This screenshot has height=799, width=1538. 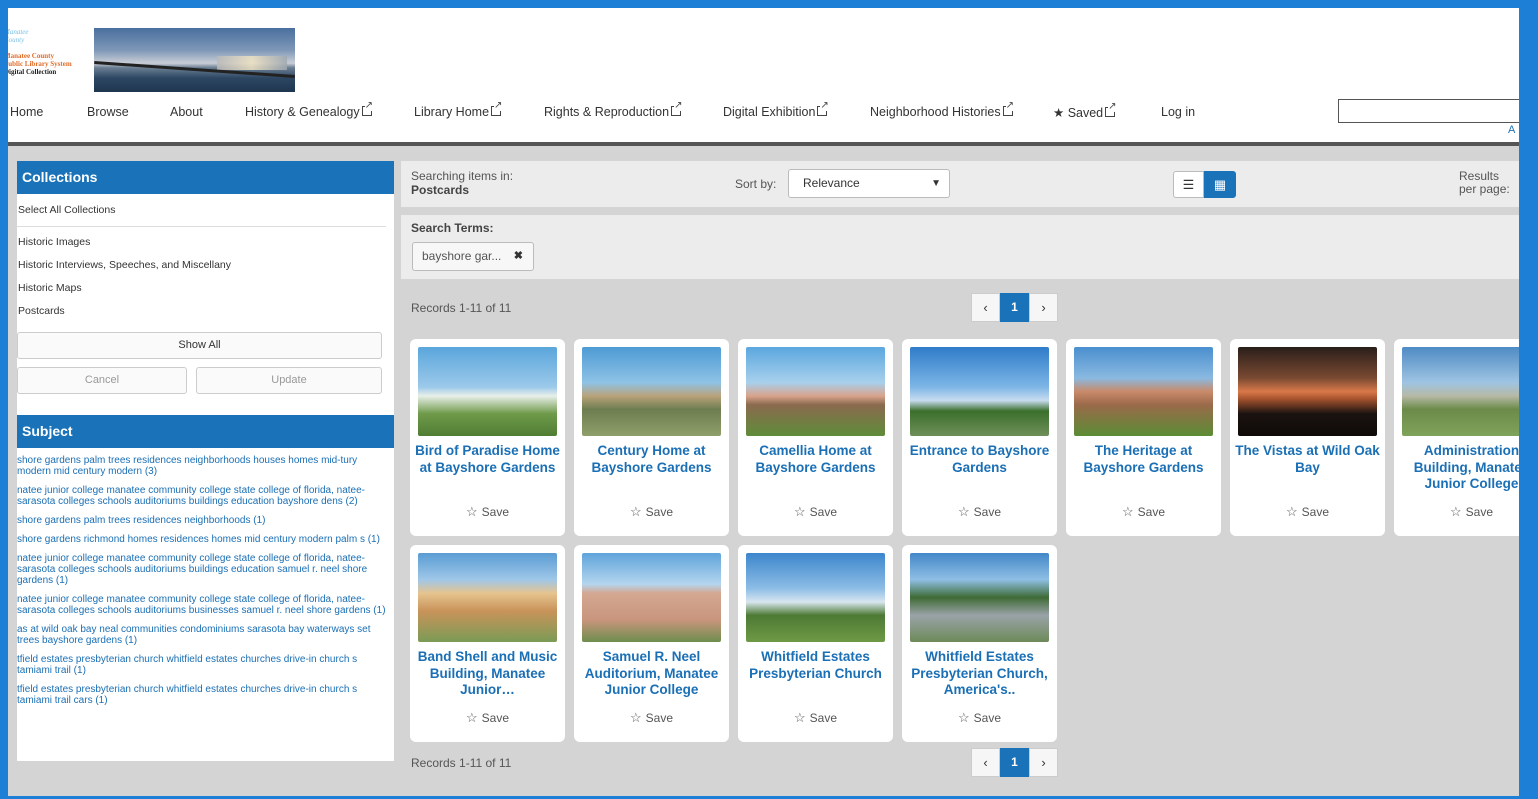 What do you see at coordinates (1220, 184) in the screenshot?
I see `grid-view-button: ▦` at bounding box center [1220, 184].